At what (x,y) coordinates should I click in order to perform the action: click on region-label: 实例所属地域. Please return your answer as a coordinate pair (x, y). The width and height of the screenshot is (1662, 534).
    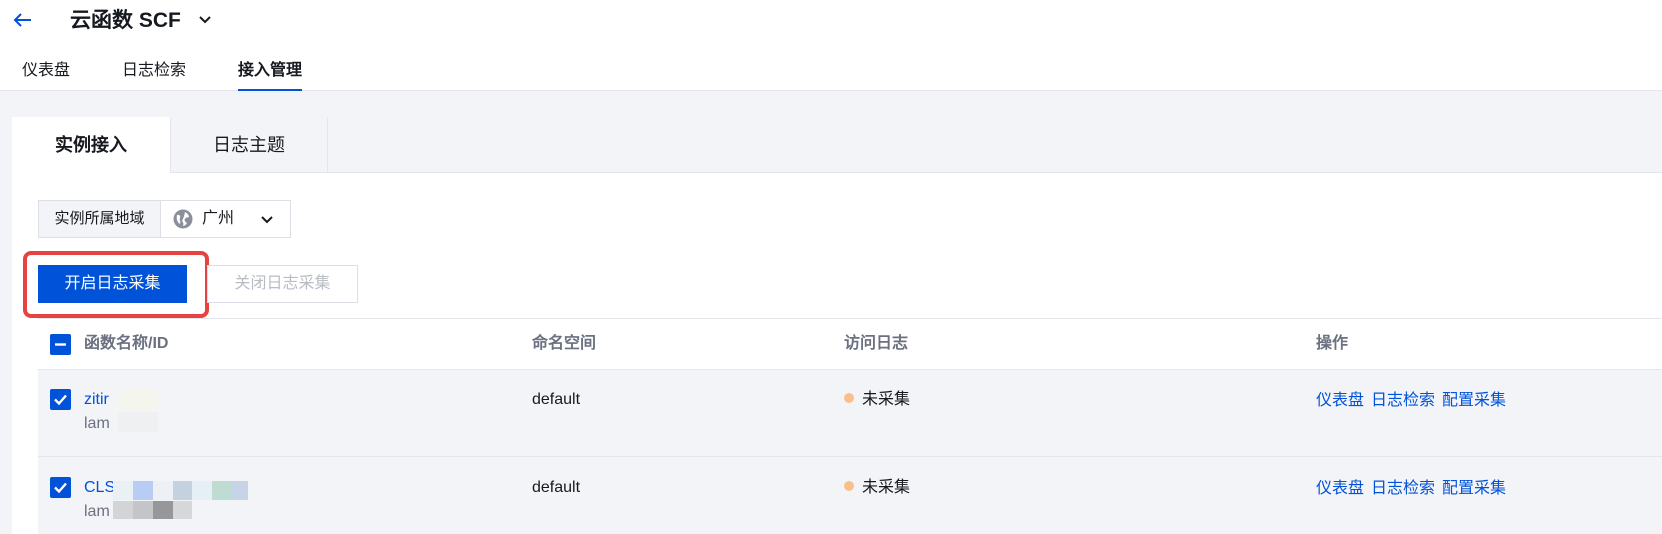
    Looking at the image, I should click on (100, 219).